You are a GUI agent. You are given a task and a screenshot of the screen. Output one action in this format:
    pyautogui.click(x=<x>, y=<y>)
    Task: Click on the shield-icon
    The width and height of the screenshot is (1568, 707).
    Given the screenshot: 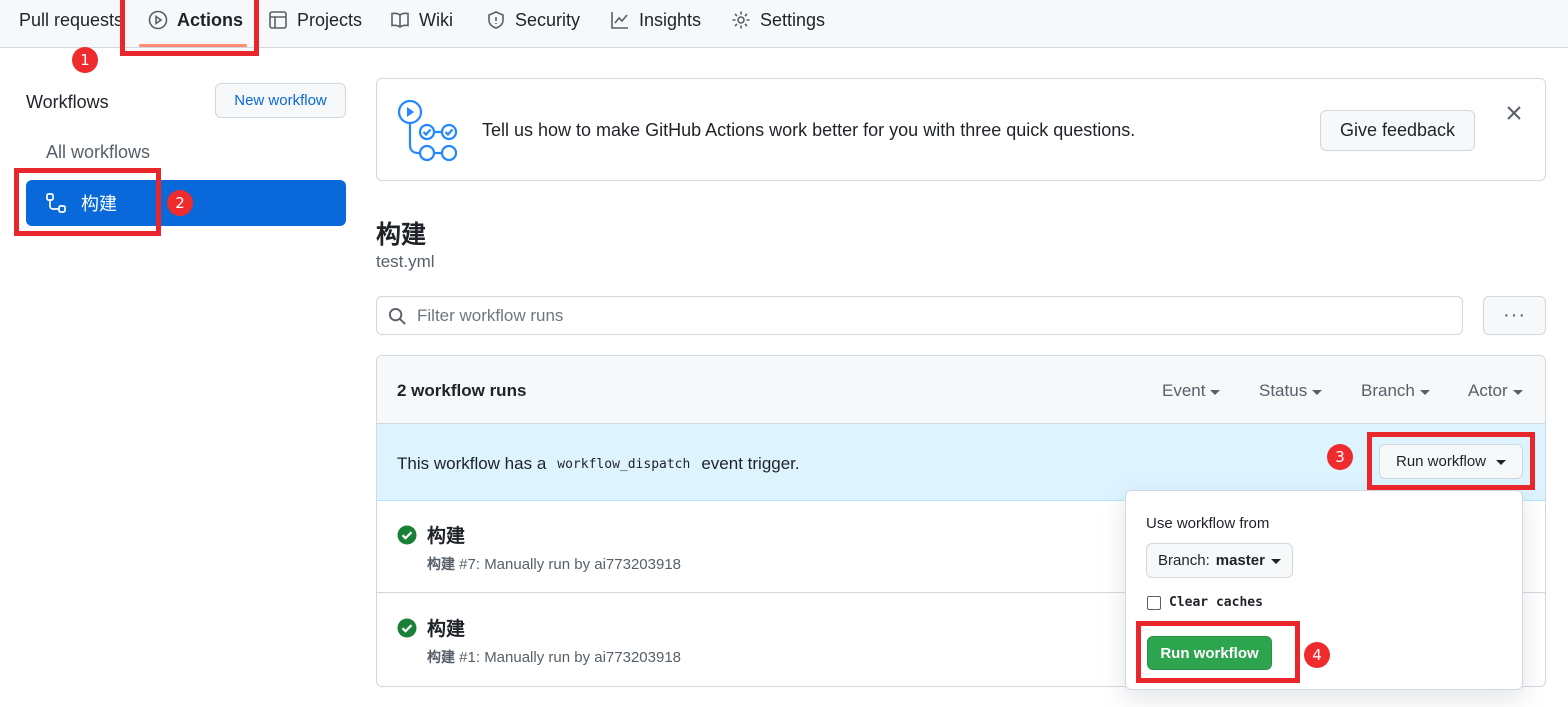 What is the action you would take?
    pyautogui.click(x=496, y=20)
    